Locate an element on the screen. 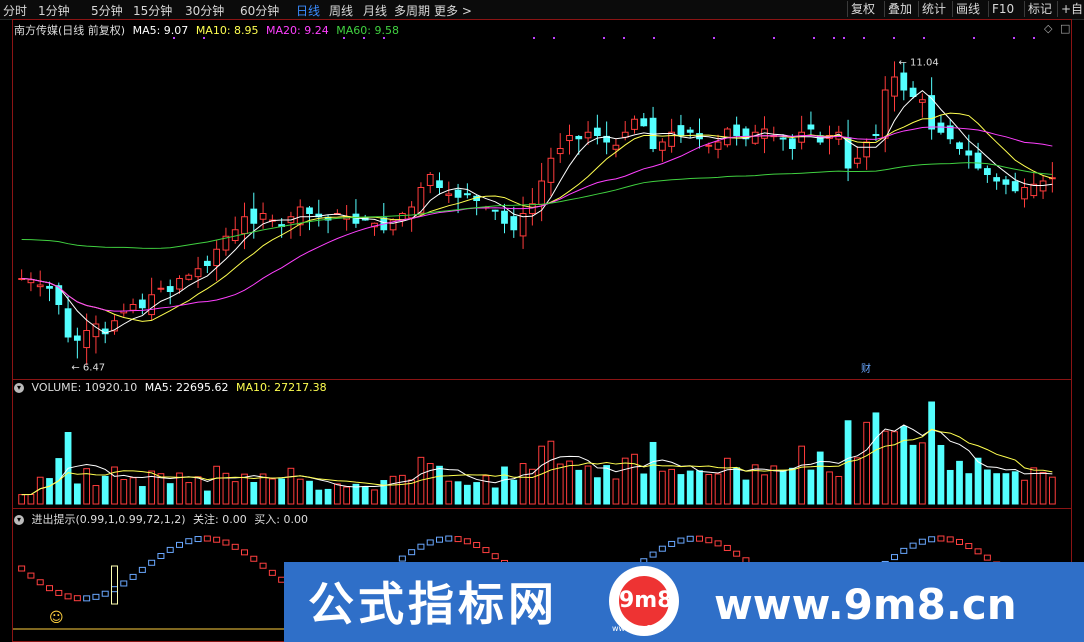 This screenshot has width=1084, height=642. tab-3: 15分钟 is located at coordinates (152, 10).